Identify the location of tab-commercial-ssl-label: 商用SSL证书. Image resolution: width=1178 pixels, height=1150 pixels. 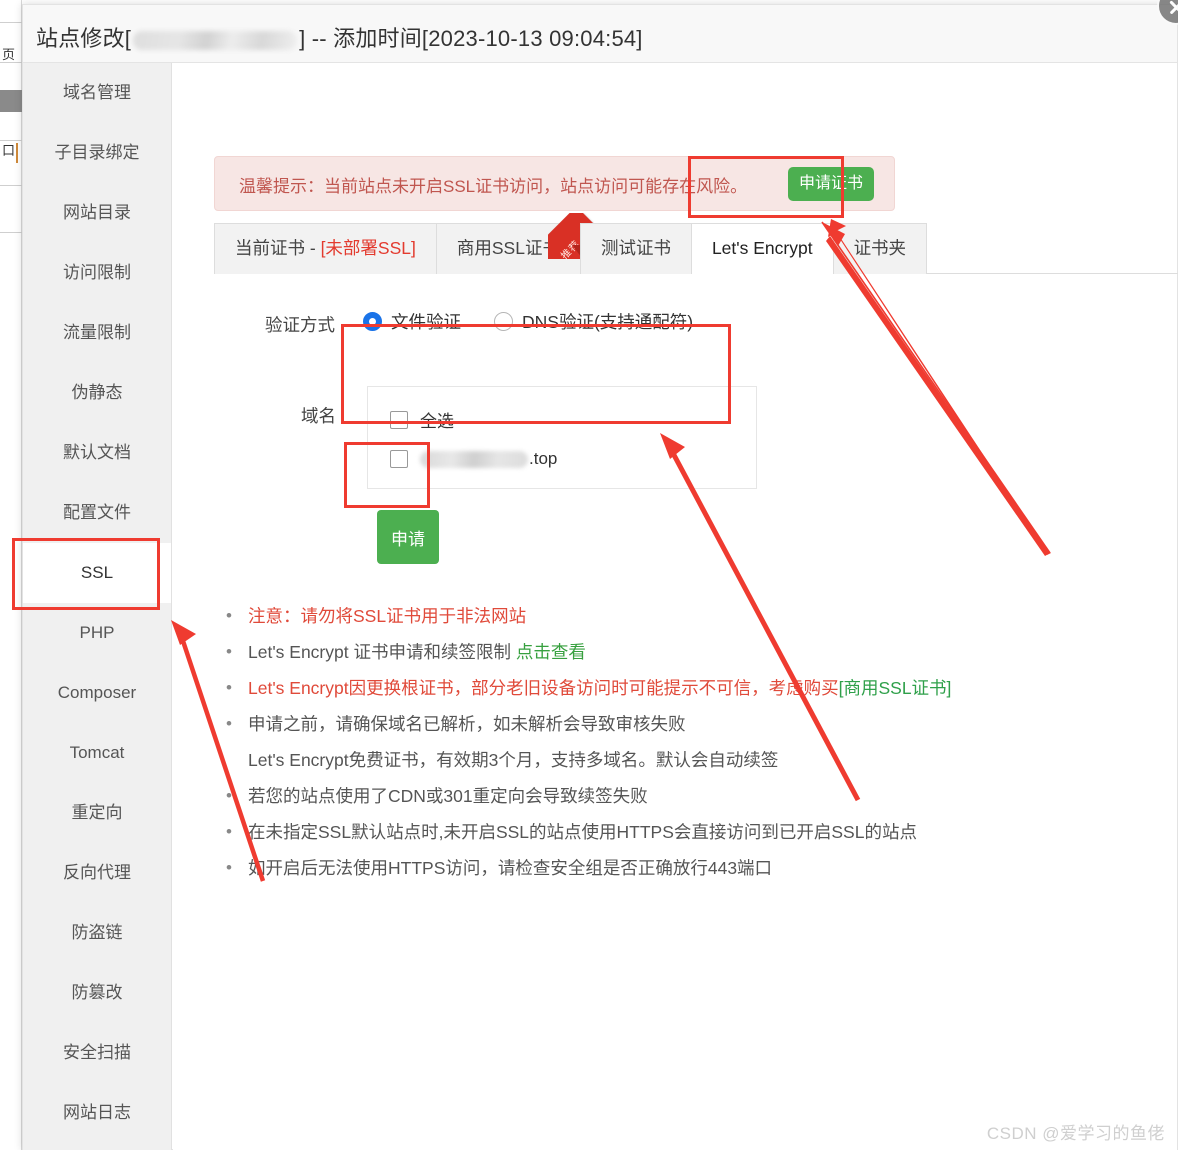
(508, 248).